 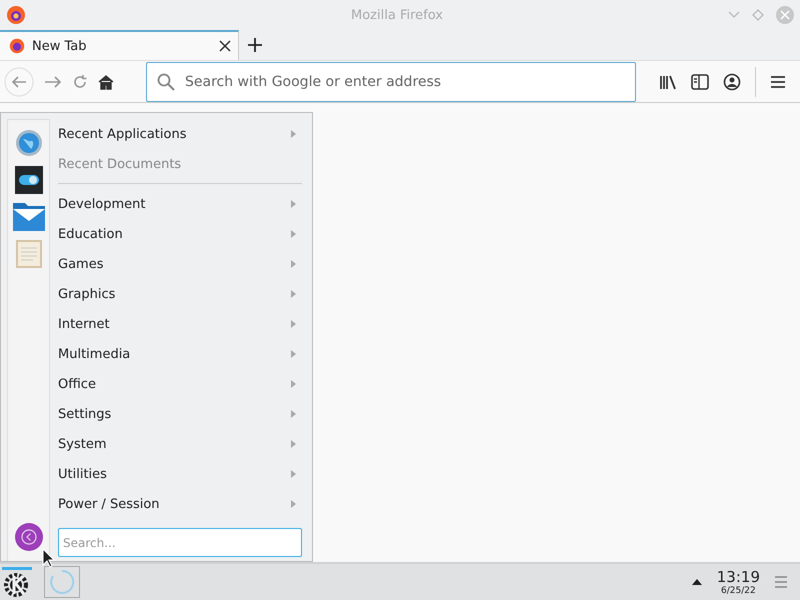 What do you see at coordinates (62, 582) in the screenshot?
I see `loading-spinner-icon` at bounding box center [62, 582].